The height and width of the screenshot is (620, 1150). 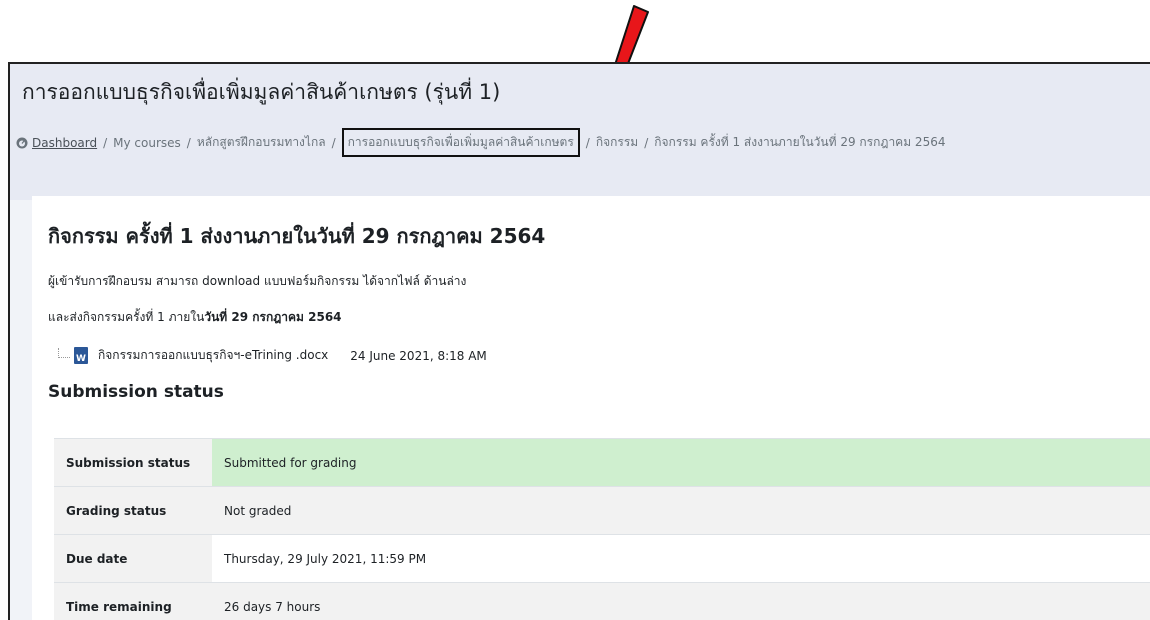 What do you see at coordinates (681, 558) in the screenshot?
I see `row-value: Thursday, 29 July 2021, 11:59 PM` at bounding box center [681, 558].